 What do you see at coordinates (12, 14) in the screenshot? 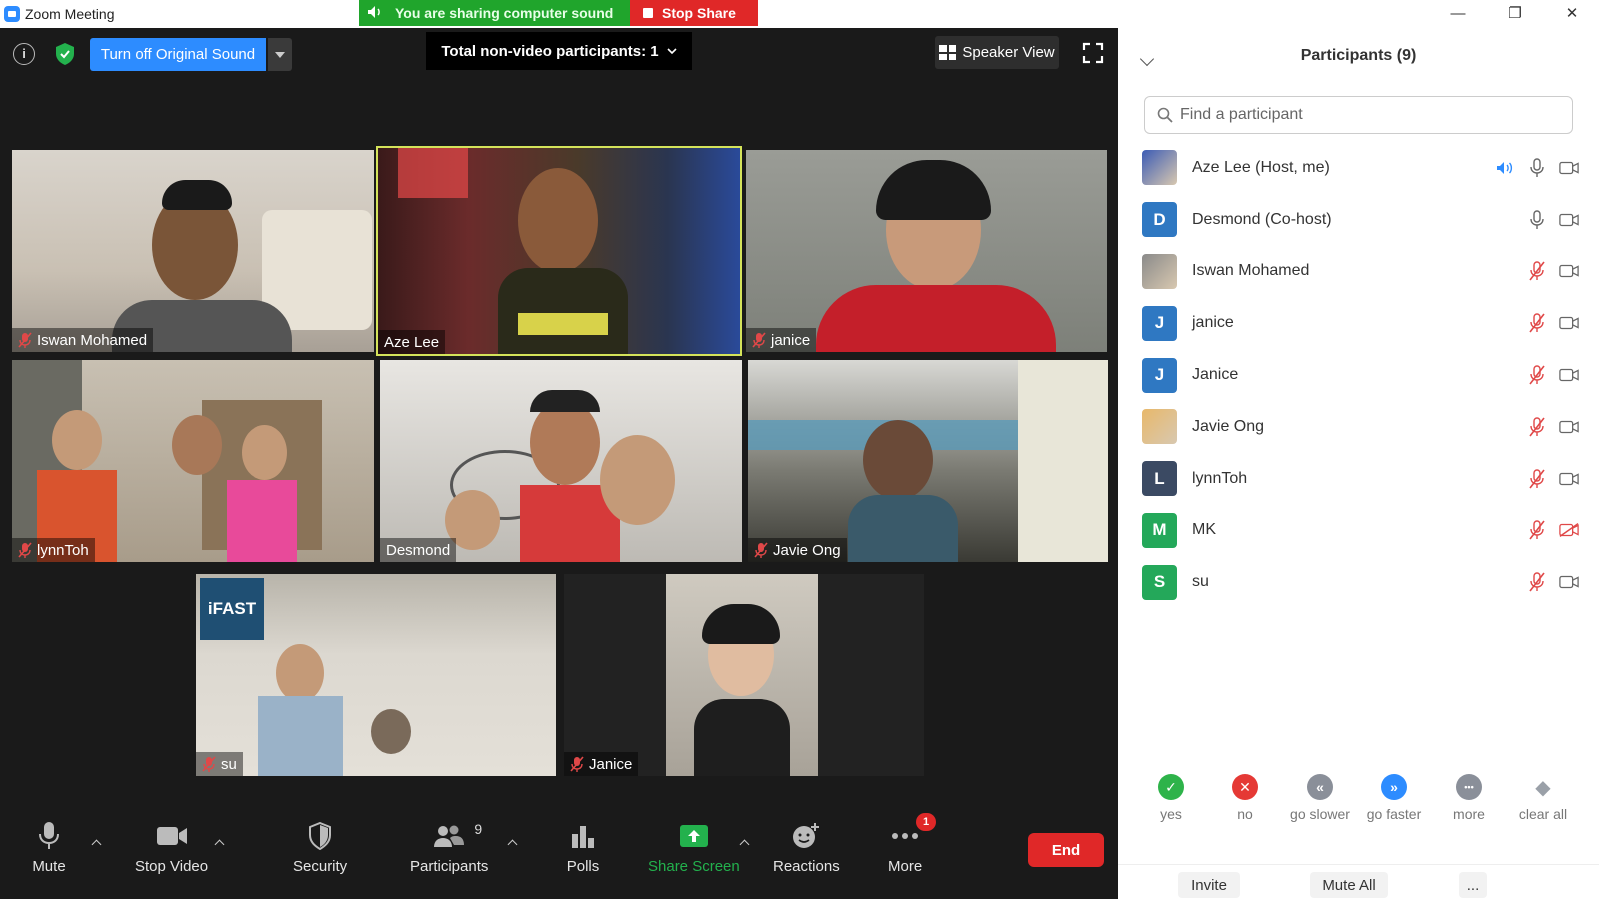
I see `zoom-app-icon` at bounding box center [12, 14].